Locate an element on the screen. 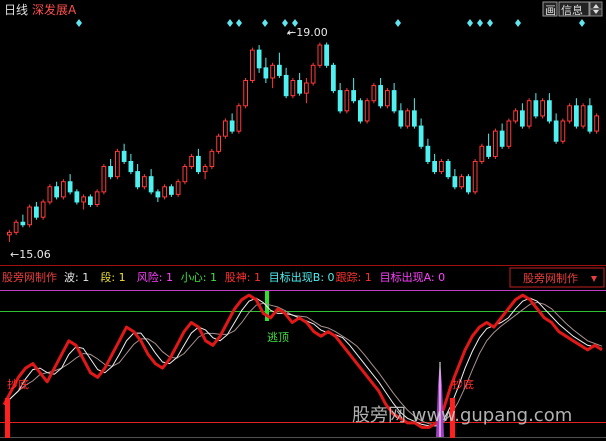  bottom-signal-bar-left is located at coordinates (7, 418).